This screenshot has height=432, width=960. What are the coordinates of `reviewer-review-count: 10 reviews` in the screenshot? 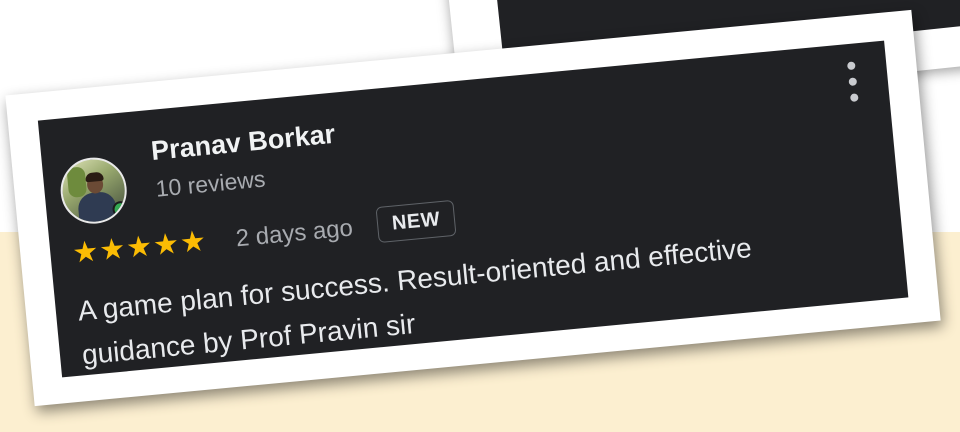 It's located at (210, 183).